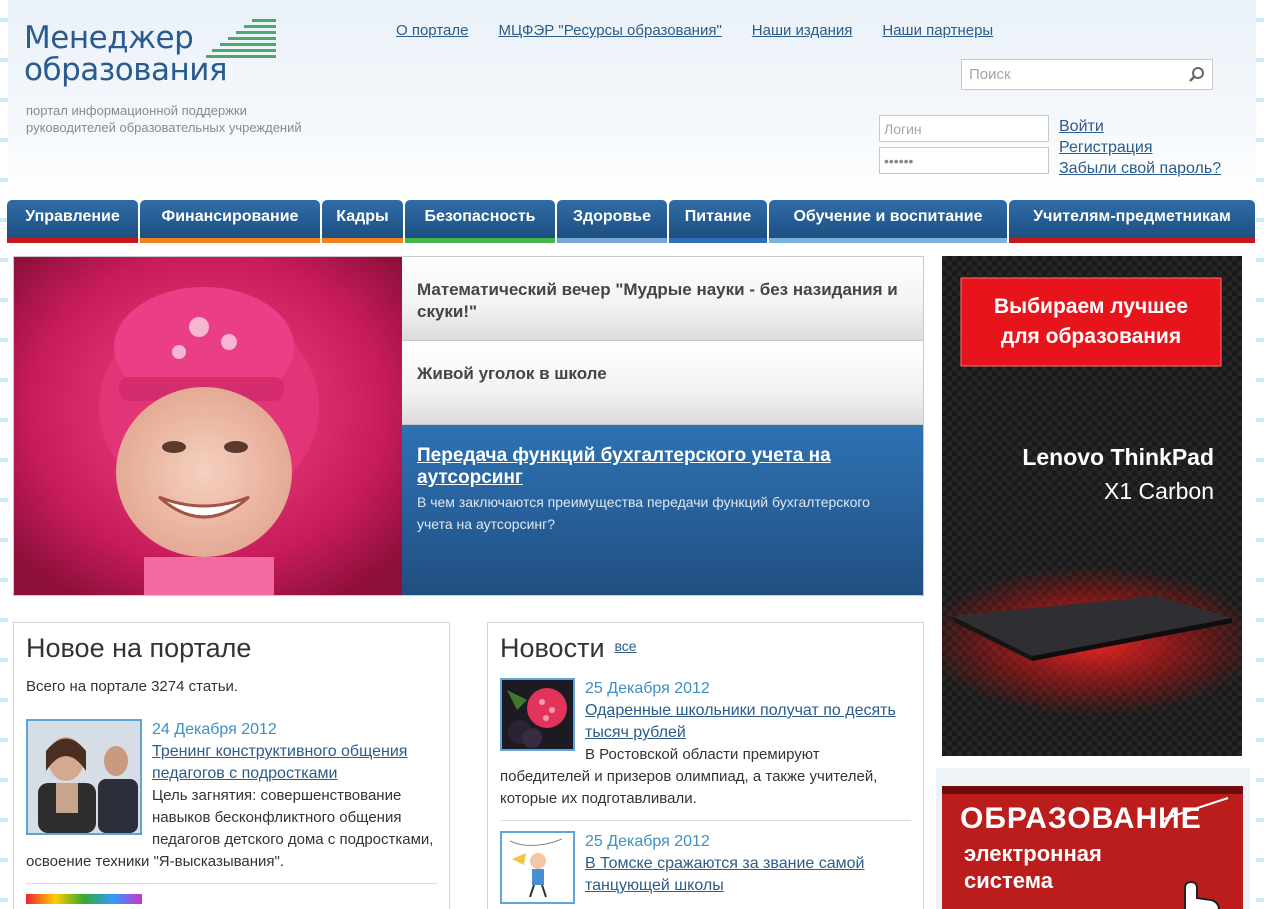 This screenshot has width=1264, height=909. I want to click on hand-cursor-icon, so click(1202, 894).